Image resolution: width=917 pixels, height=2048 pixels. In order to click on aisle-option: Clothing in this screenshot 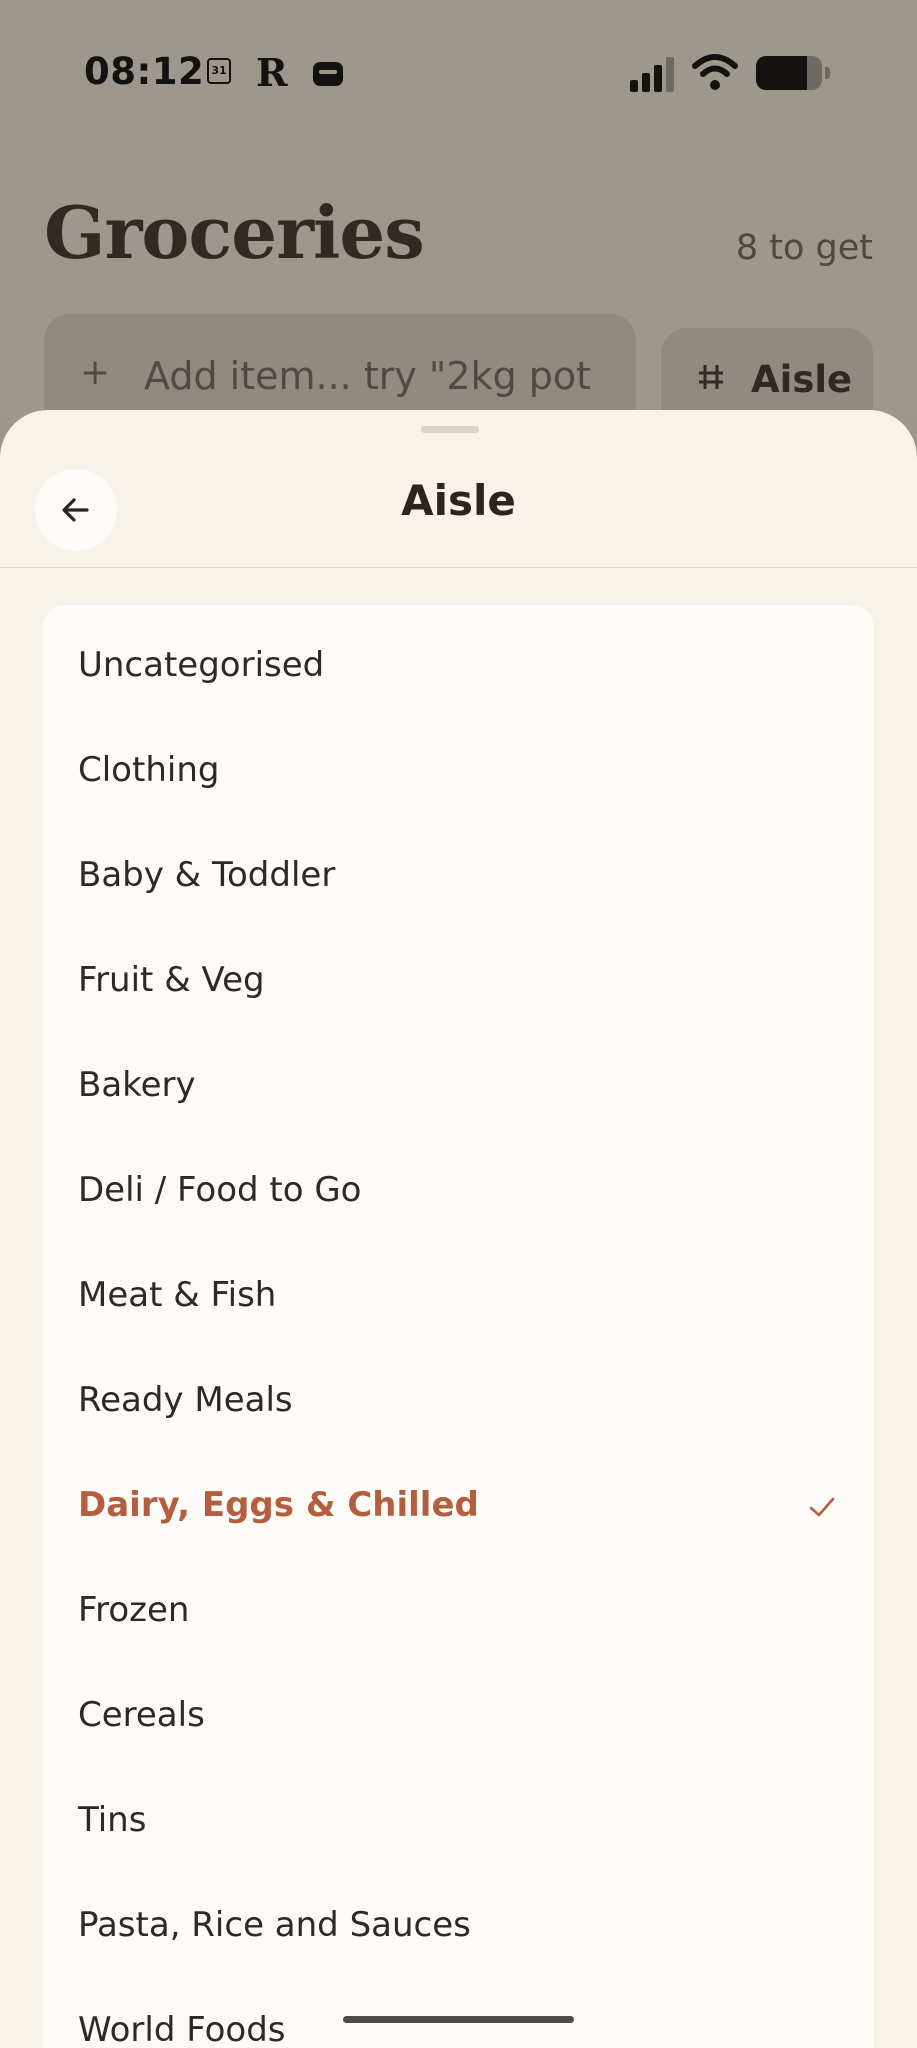, I will do `click(148, 770)`.